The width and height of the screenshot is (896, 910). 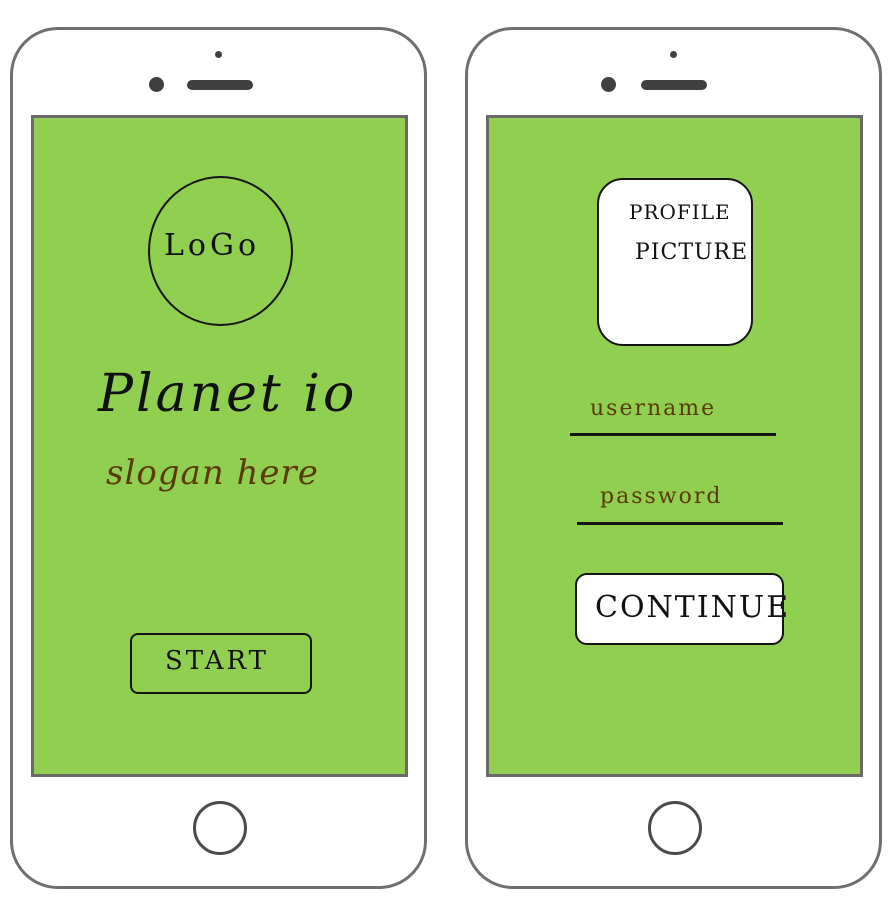 I want to click on password-placeholder: password, so click(x=661, y=496).